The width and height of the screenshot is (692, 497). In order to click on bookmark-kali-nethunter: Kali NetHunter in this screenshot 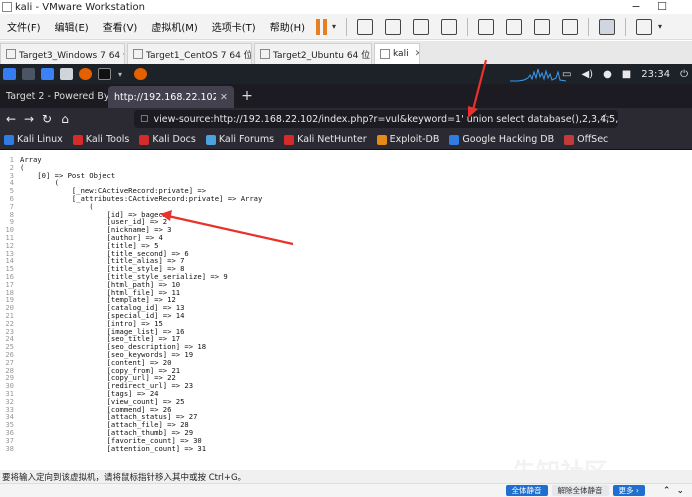, I will do `click(325, 139)`.